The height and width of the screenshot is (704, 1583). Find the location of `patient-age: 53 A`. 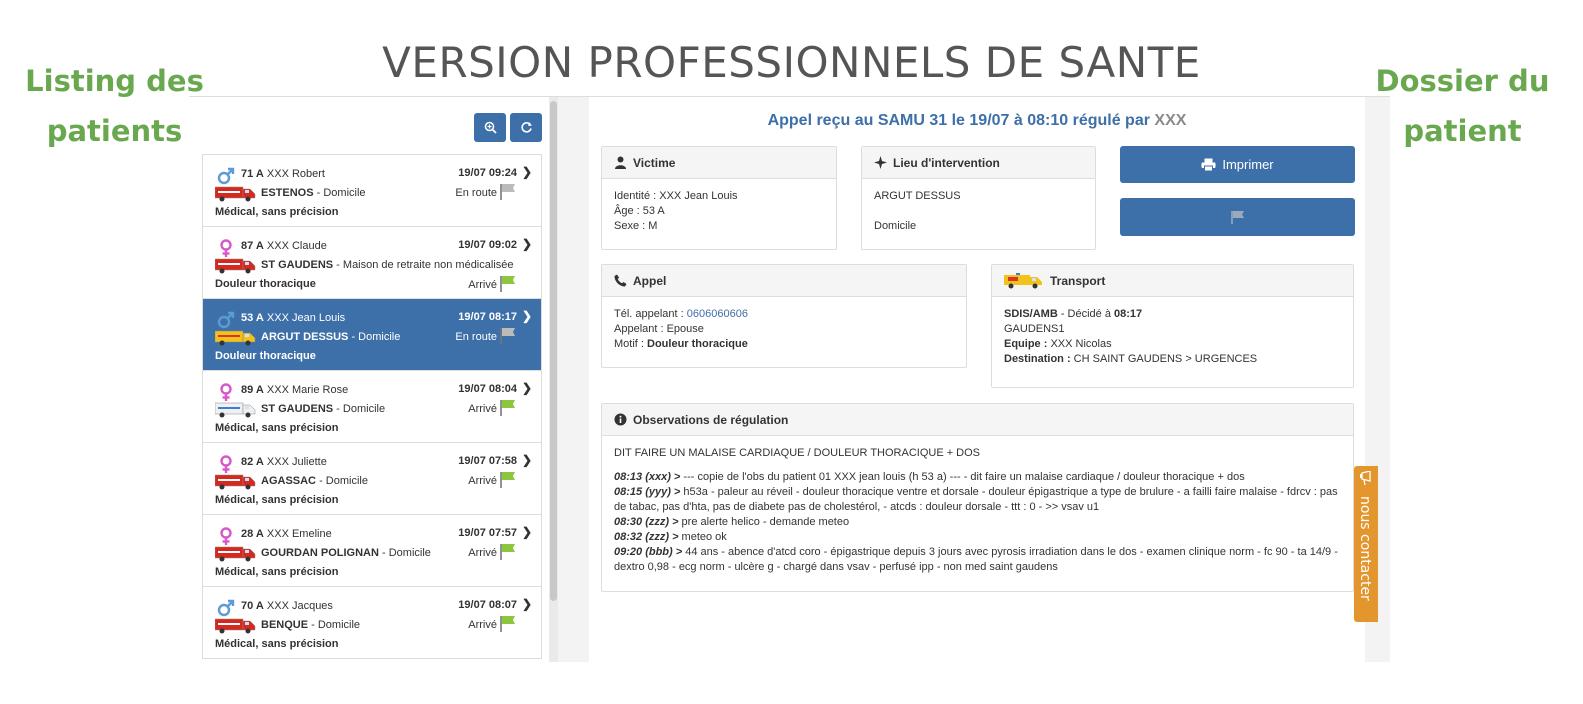

patient-age: 53 A is located at coordinates (252, 318).